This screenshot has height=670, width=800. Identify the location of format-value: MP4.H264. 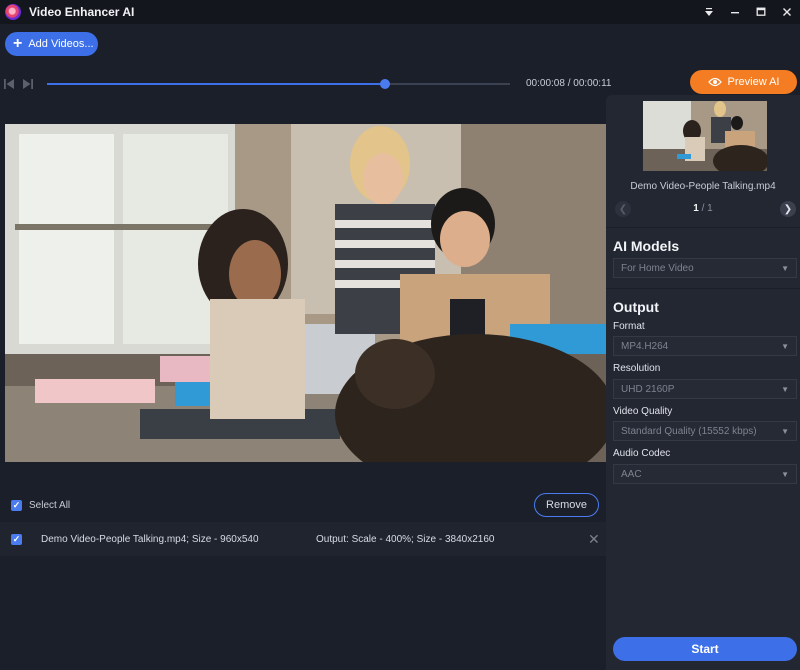
(645, 346).